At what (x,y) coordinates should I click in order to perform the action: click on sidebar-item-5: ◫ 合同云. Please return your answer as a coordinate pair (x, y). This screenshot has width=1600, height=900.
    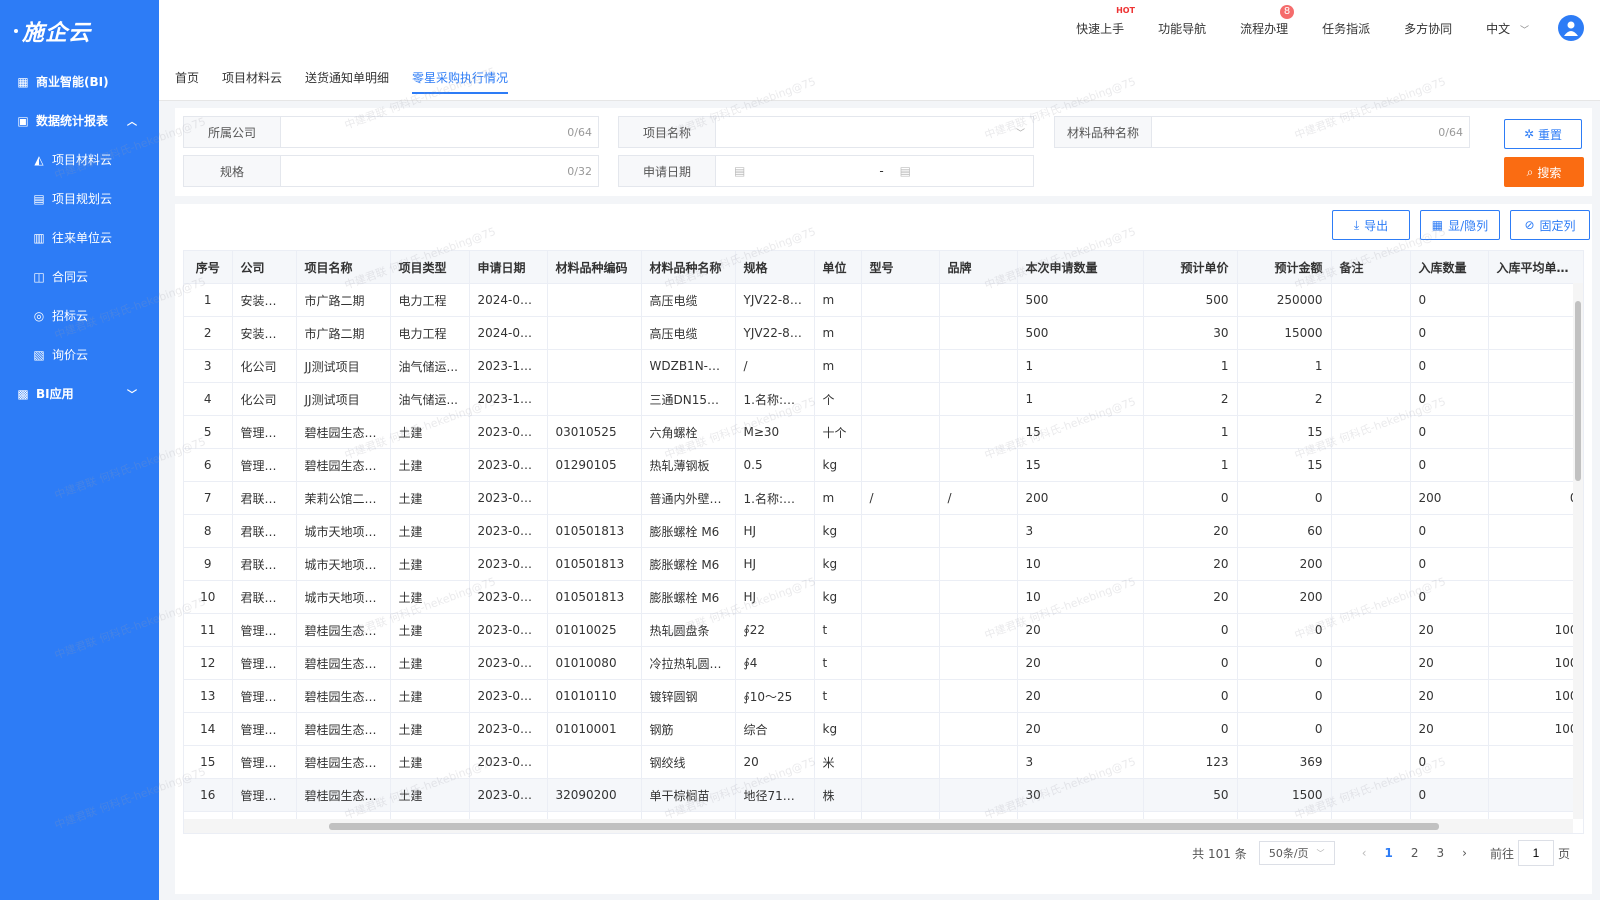
    Looking at the image, I should click on (79, 276).